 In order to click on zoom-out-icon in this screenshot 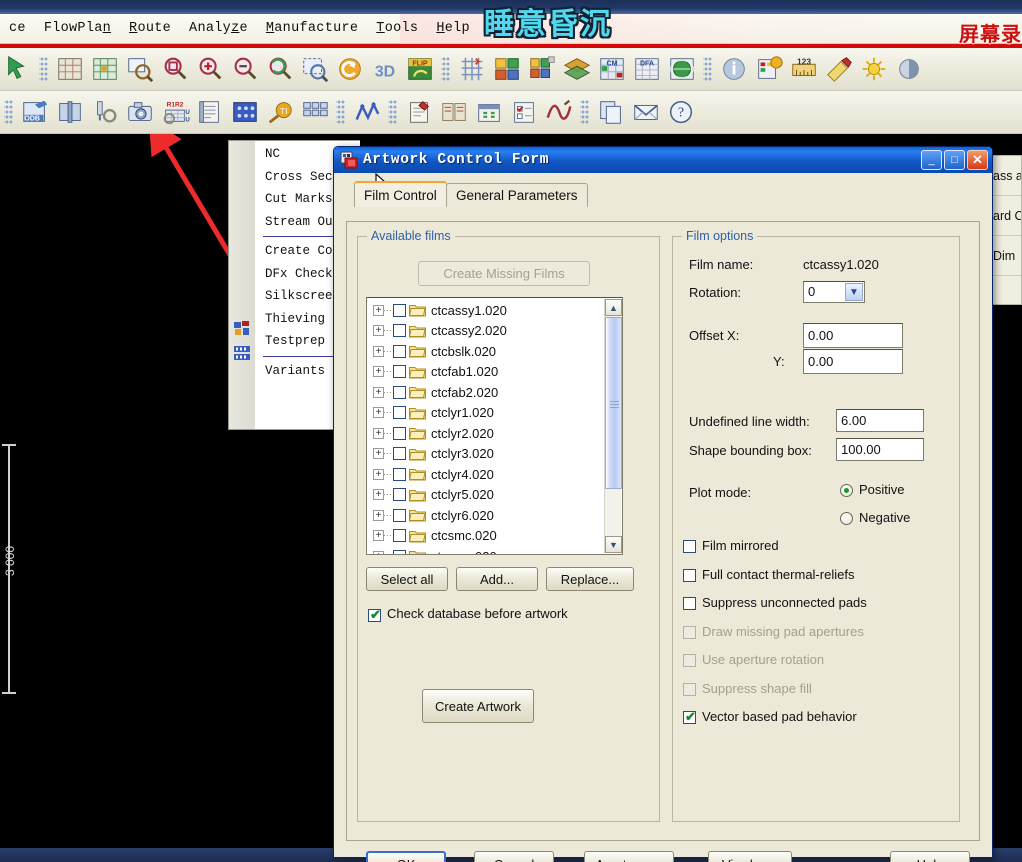, I will do `click(244, 69)`.